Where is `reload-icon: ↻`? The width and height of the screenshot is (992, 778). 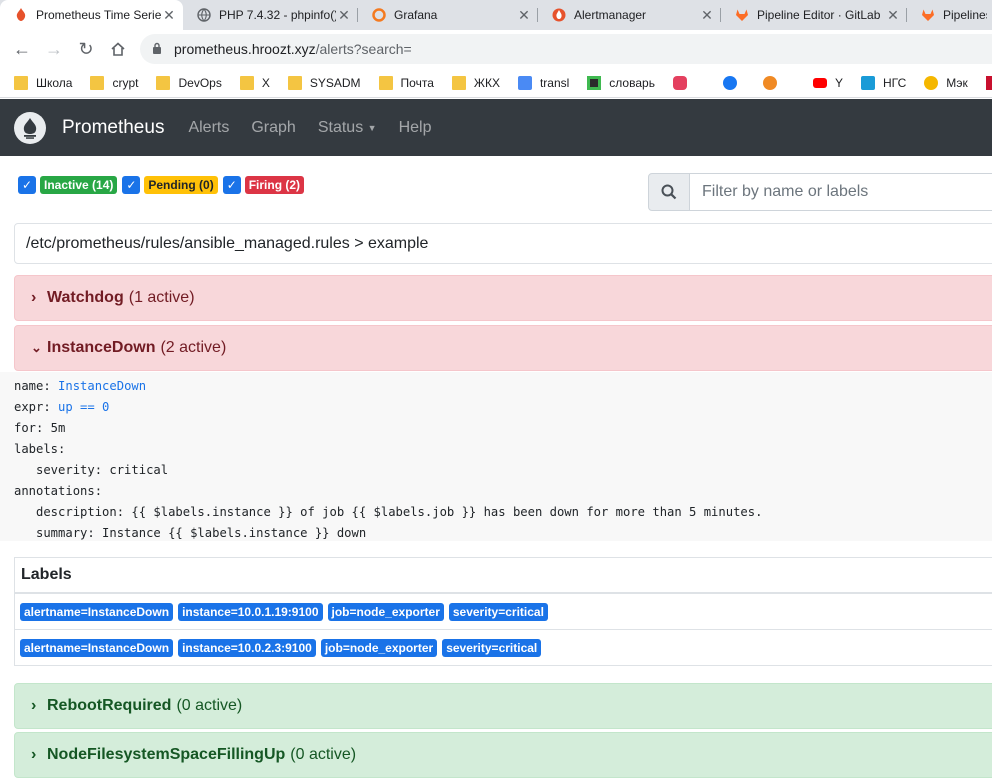 reload-icon: ↻ is located at coordinates (86, 49).